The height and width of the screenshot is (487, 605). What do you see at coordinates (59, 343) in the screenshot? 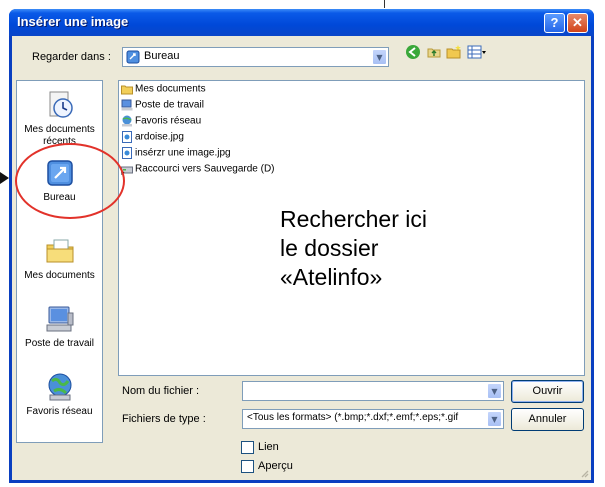
I see `place-label: Poste de travail` at bounding box center [59, 343].